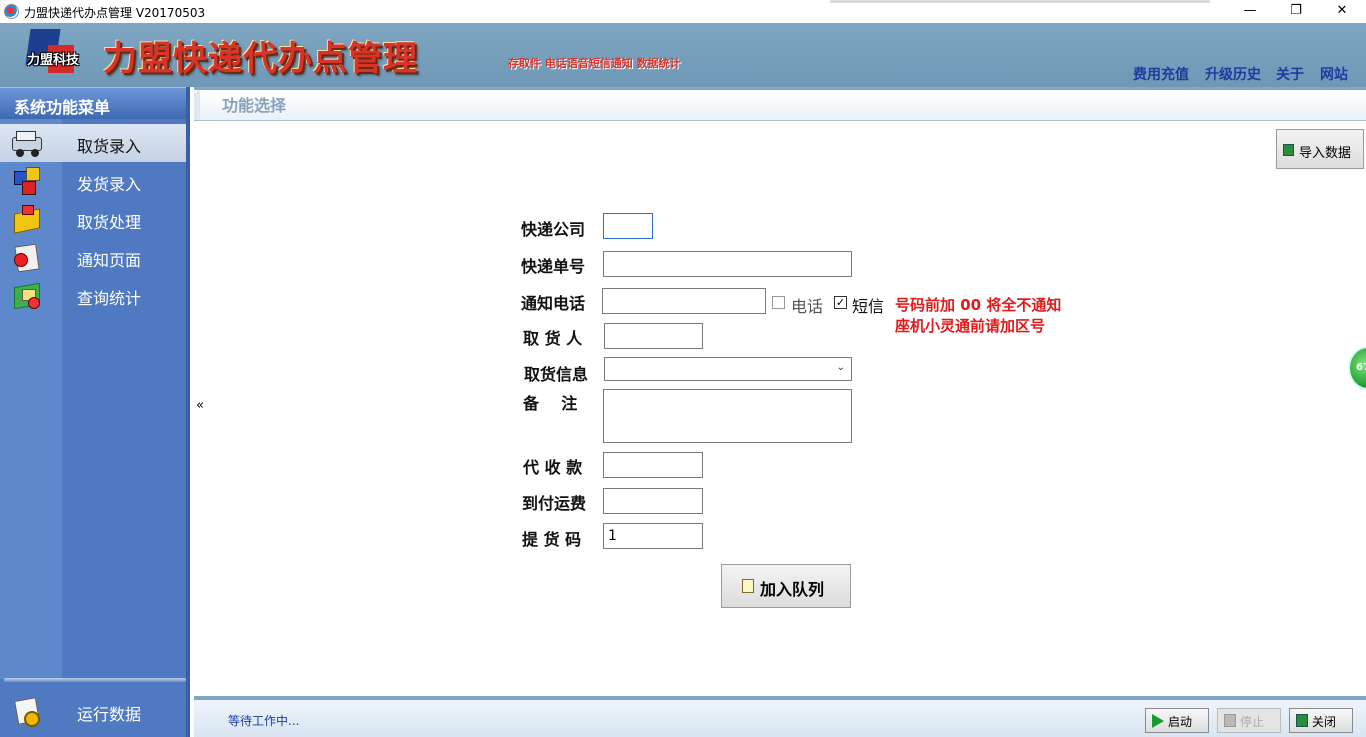  I want to click on add-to-queue-button: 加入队列, so click(786, 586).